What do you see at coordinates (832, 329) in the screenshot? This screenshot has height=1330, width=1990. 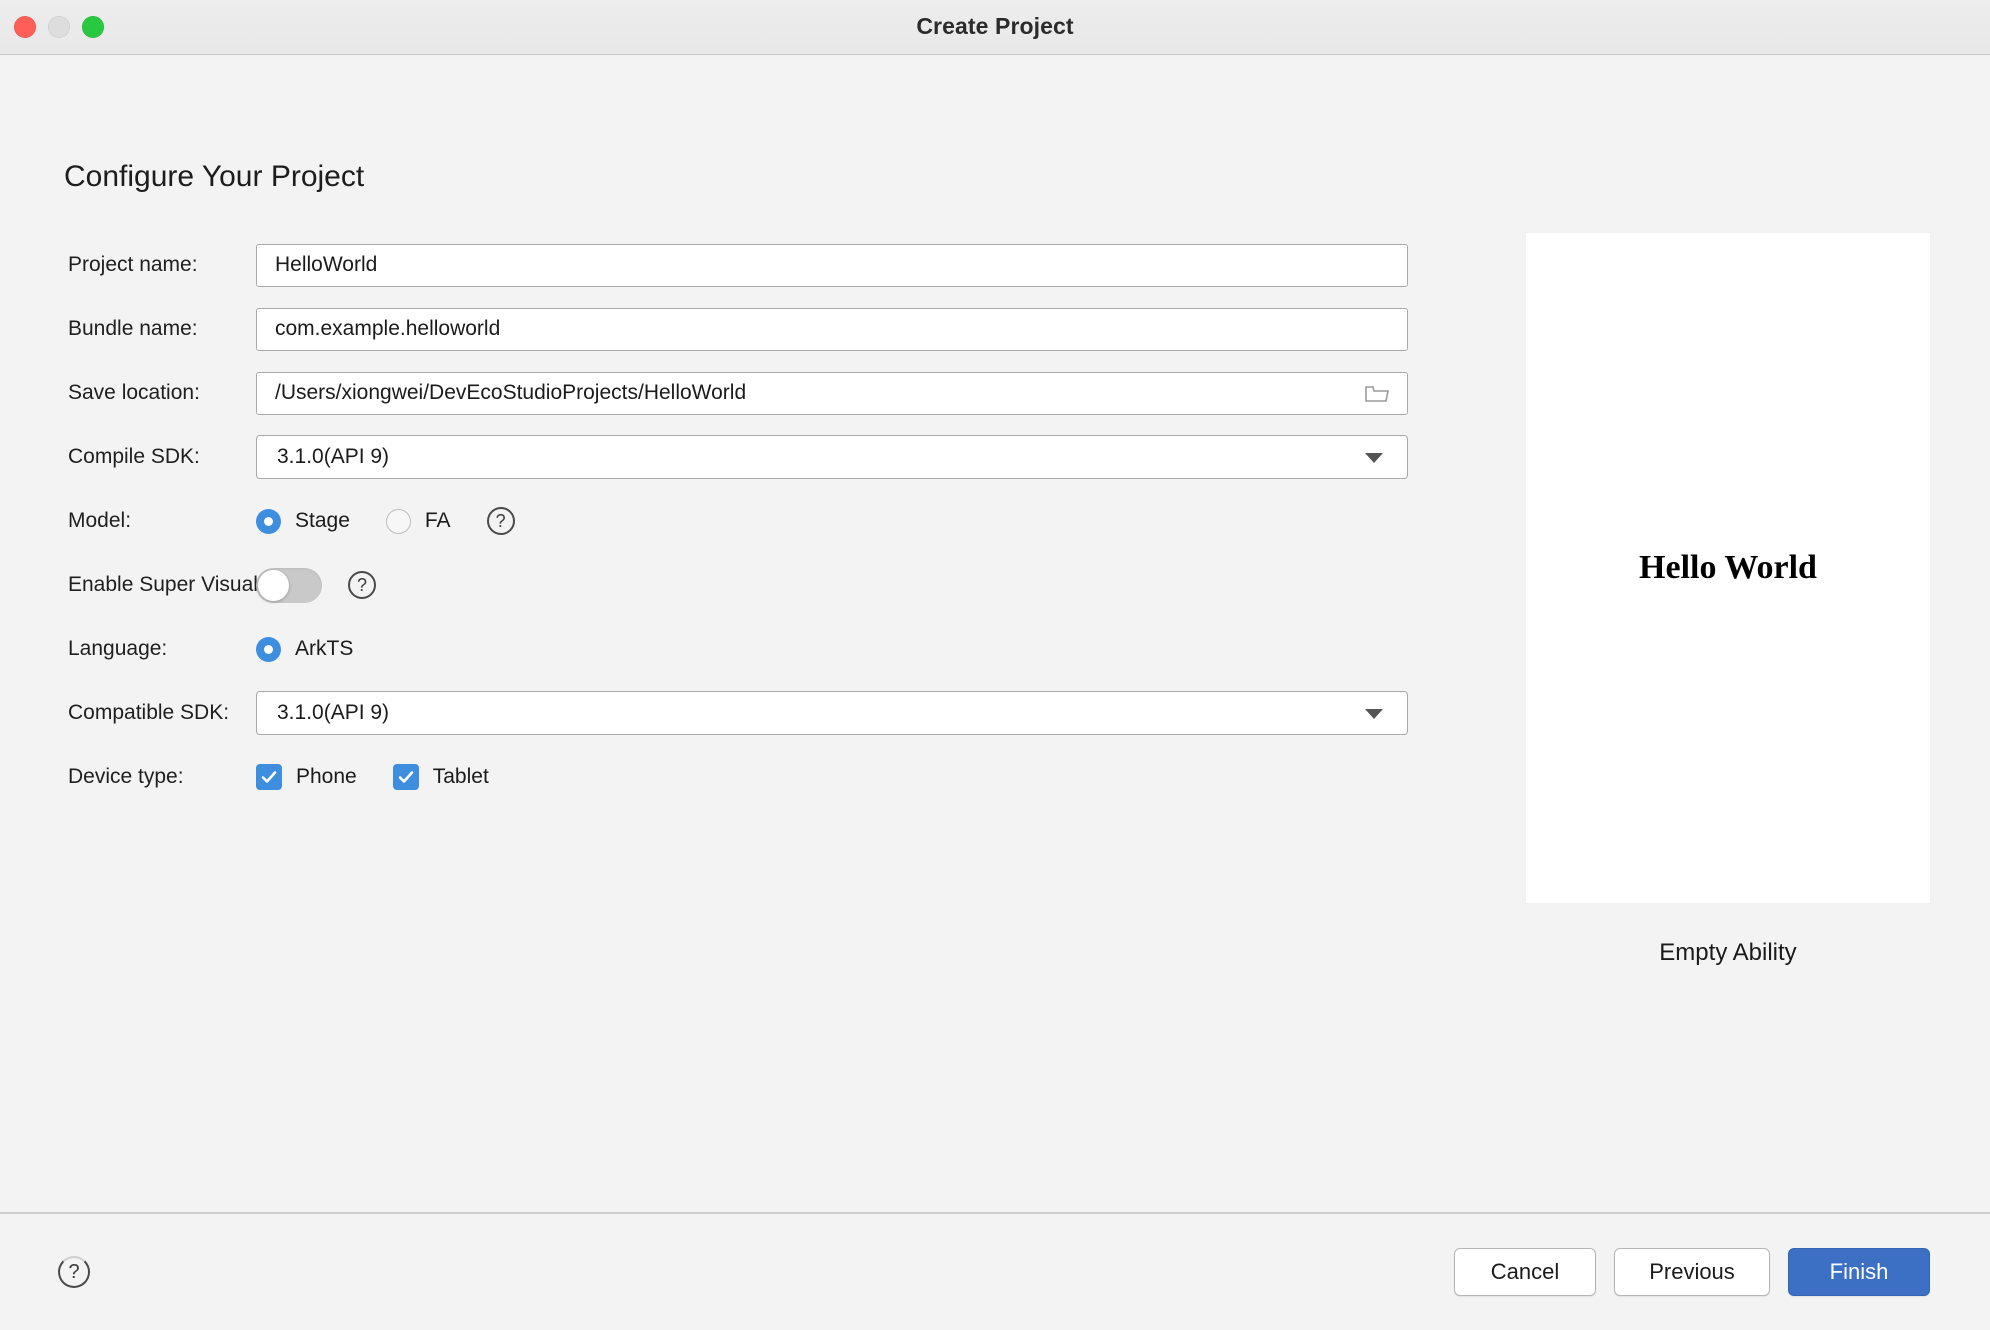 I see `bundle-name-input: com.example.helloworld` at bounding box center [832, 329].